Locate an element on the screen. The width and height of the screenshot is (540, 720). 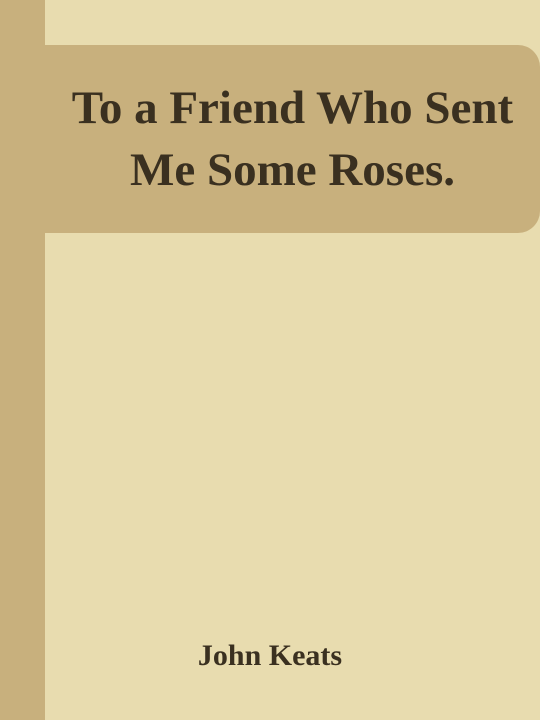
book-author: John Keats is located at coordinates (270, 655).